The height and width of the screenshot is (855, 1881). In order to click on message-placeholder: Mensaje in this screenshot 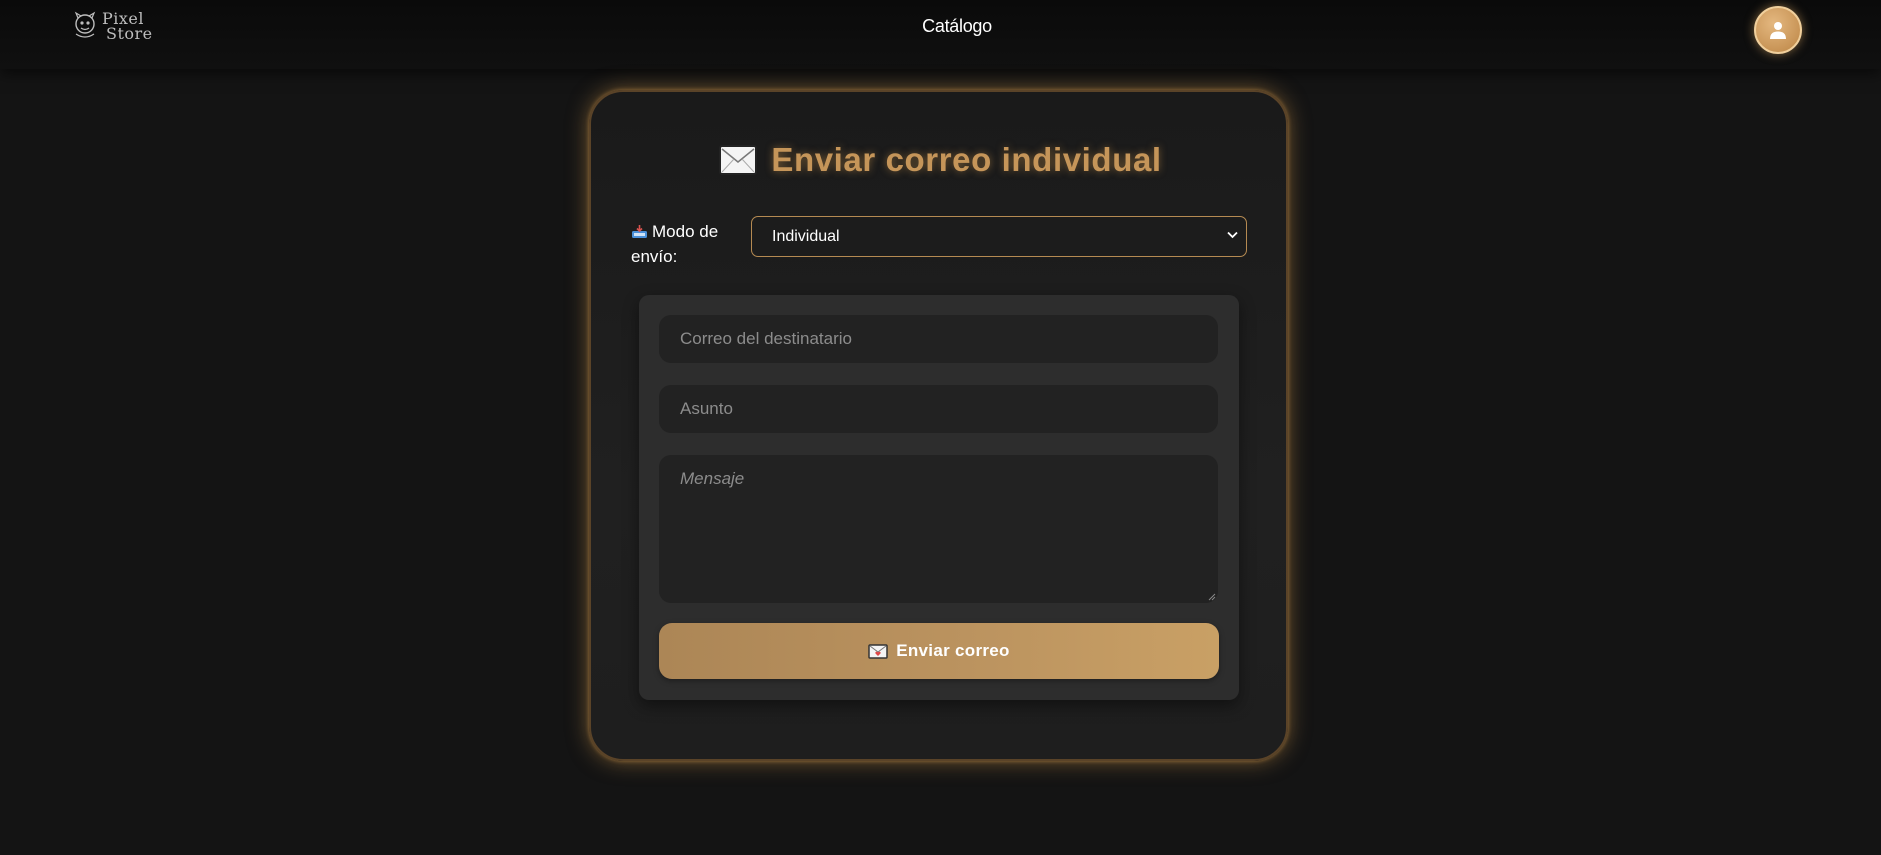, I will do `click(712, 478)`.